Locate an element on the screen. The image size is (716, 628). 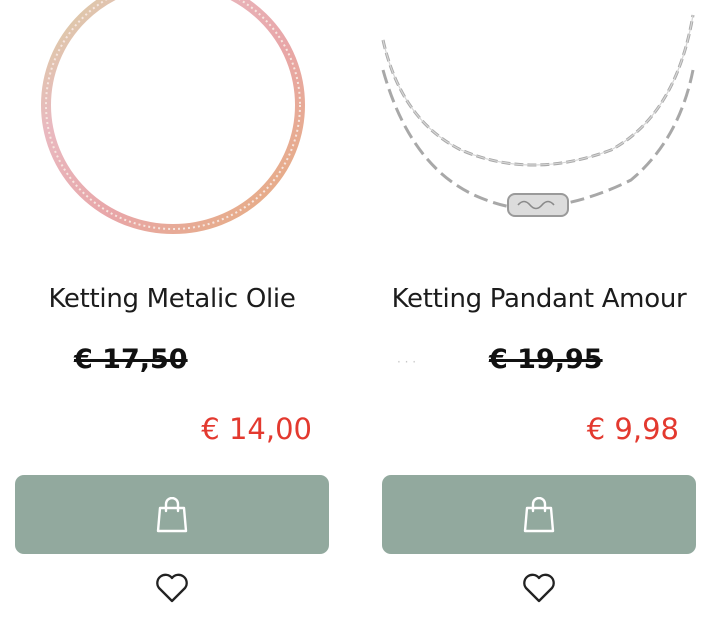
product-title: Ketting Pandant Amour is located at coordinates (539, 299).